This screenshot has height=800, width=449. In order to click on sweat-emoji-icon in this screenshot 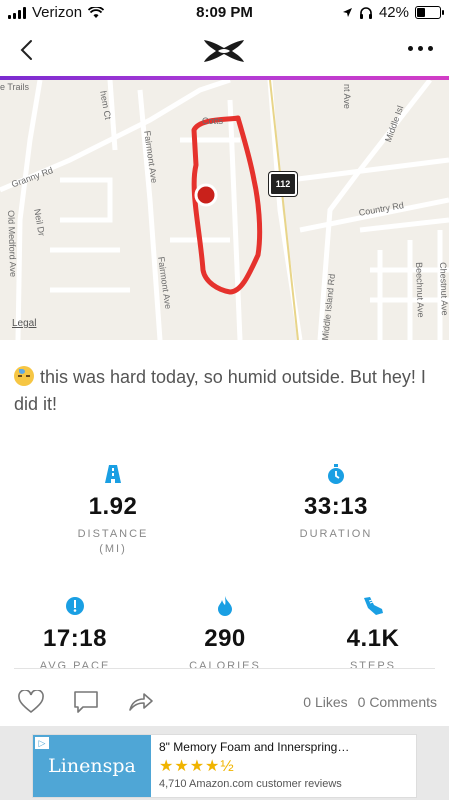, I will do `click(24, 376)`.